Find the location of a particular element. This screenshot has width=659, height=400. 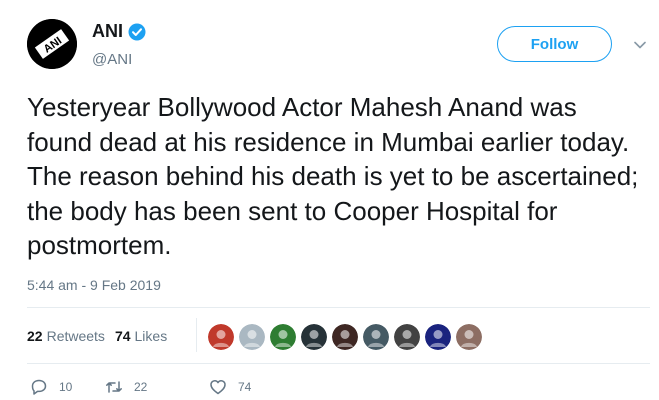

likes-count: 74 is located at coordinates (122, 336).